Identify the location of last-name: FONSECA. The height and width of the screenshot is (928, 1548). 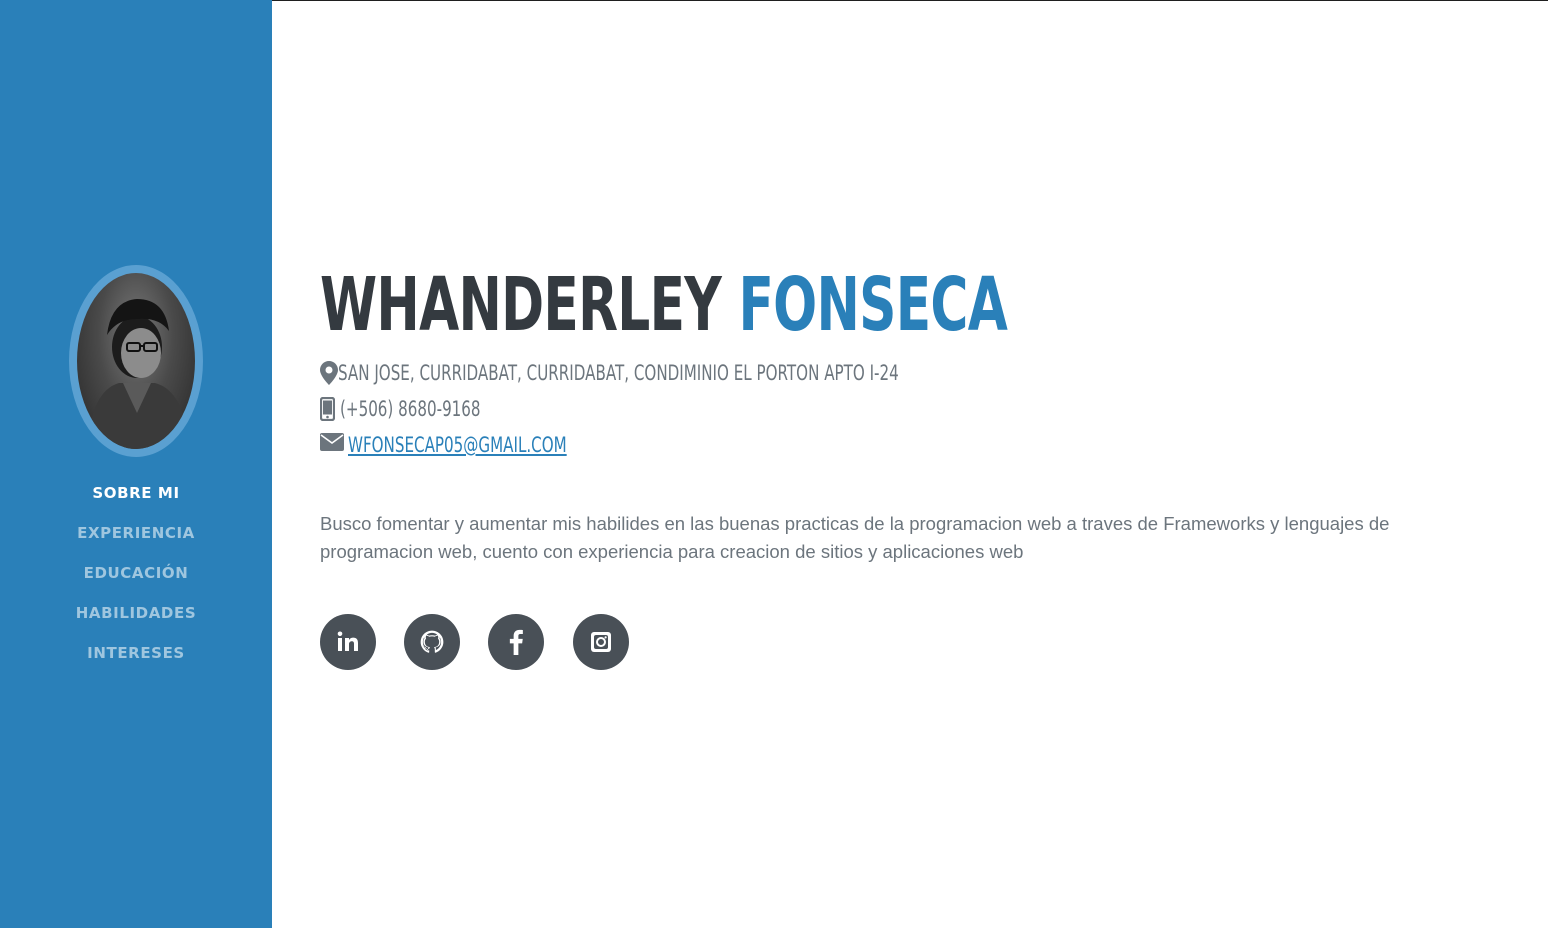
(873, 305).